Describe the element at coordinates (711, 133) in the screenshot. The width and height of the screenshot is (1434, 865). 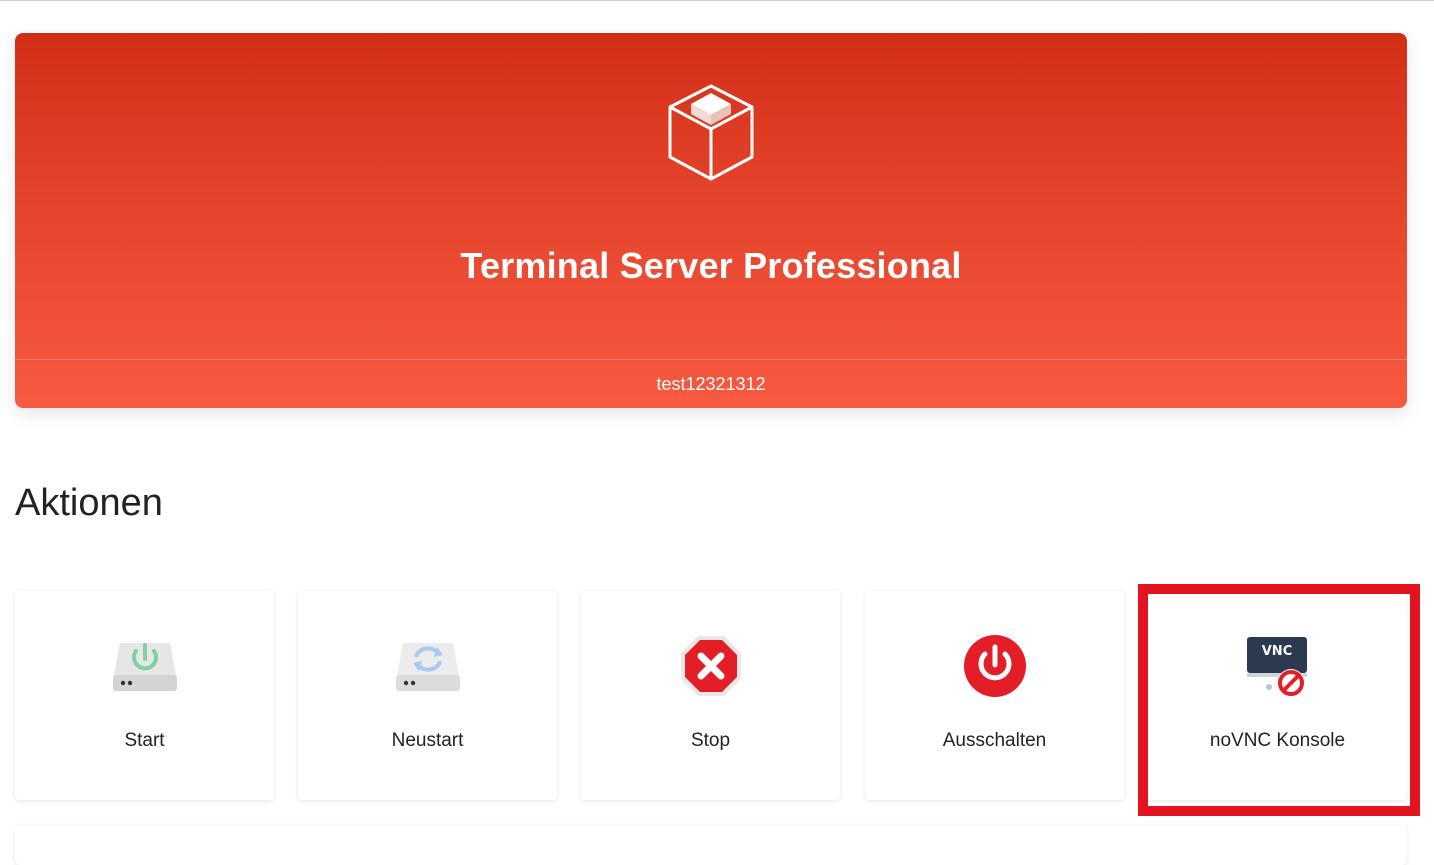
I see `box-icon` at that location.